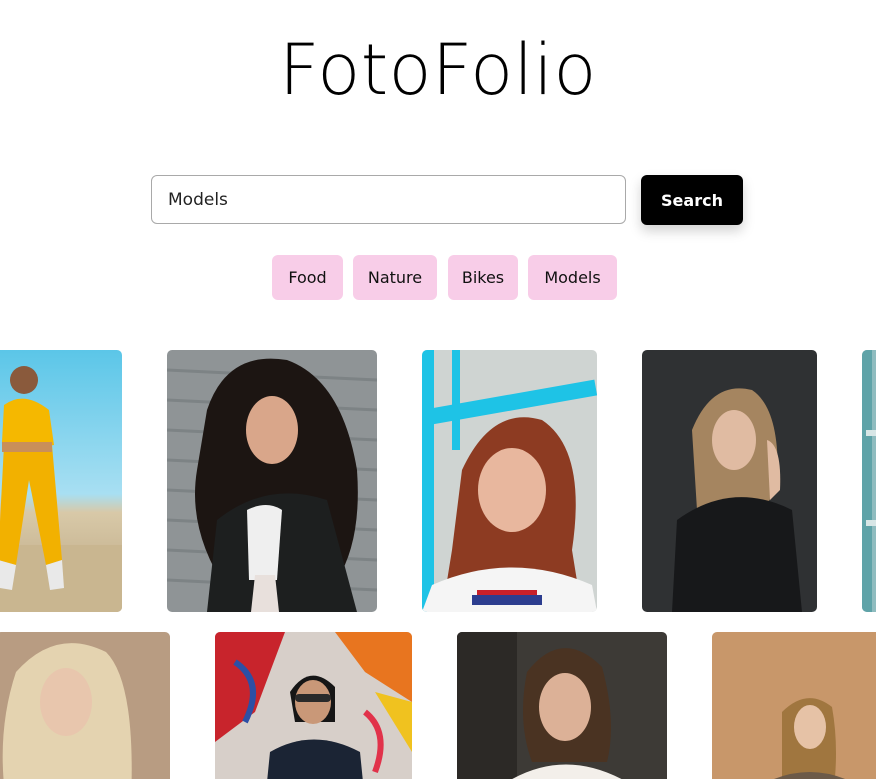 The width and height of the screenshot is (876, 779). Describe the element at coordinates (395, 277) in the screenshot. I see `category-chip-nature: Nature` at that location.